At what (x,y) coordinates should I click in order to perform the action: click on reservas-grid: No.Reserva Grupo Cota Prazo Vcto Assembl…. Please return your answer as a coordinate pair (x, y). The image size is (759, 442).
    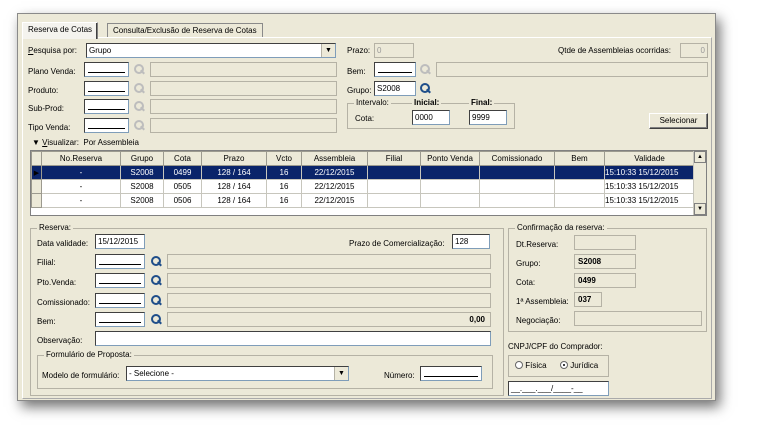
    Looking at the image, I should click on (368, 183).